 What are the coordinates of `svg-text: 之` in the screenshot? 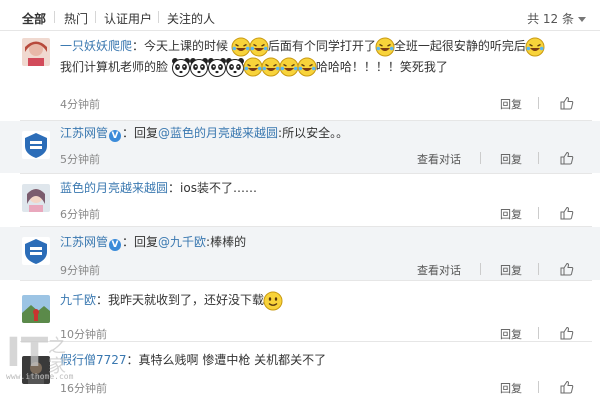 It's located at (57, 346).